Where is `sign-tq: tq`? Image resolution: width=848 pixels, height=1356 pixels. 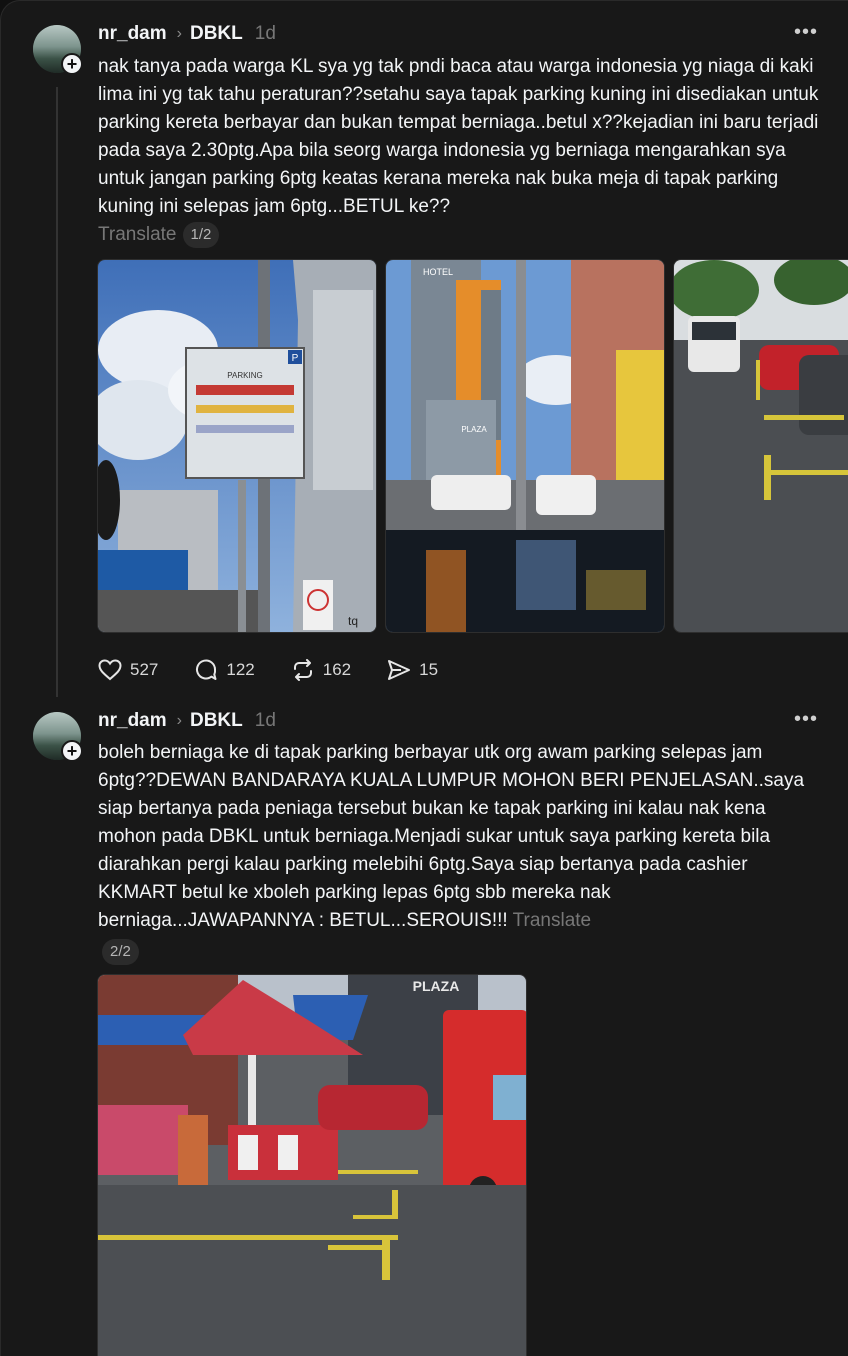 sign-tq: tq is located at coordinates (353, 621).